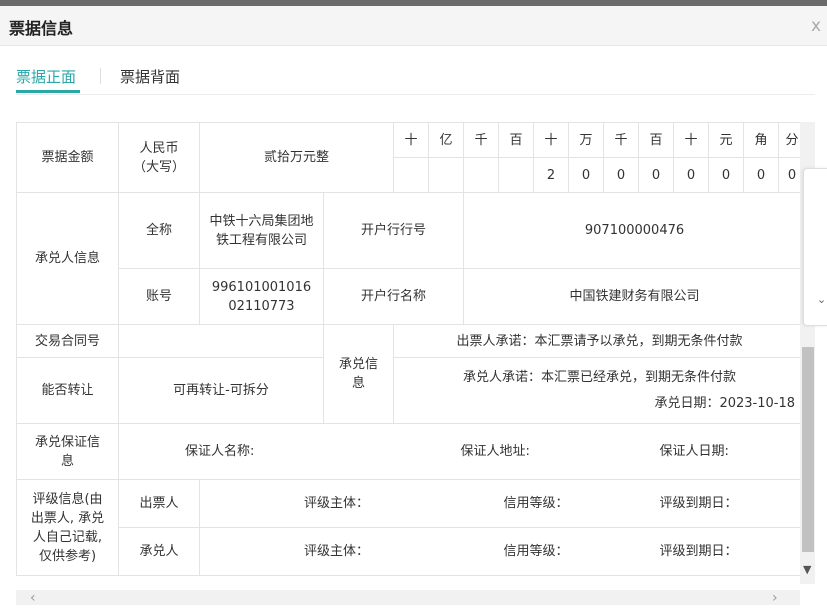  I want to click on bank-number: 907100000476, so click(631, 230).